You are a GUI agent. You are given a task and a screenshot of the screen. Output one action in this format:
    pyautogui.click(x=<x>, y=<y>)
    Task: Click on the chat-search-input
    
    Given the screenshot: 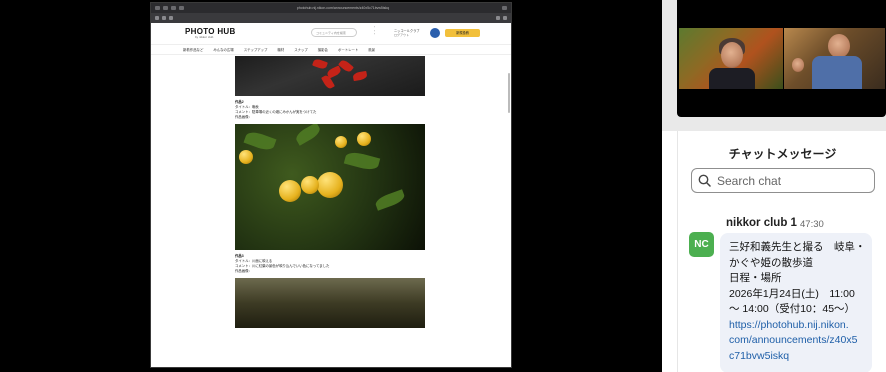 What is the action you would take?
    pyautogui.click(x=792, y=180)
    